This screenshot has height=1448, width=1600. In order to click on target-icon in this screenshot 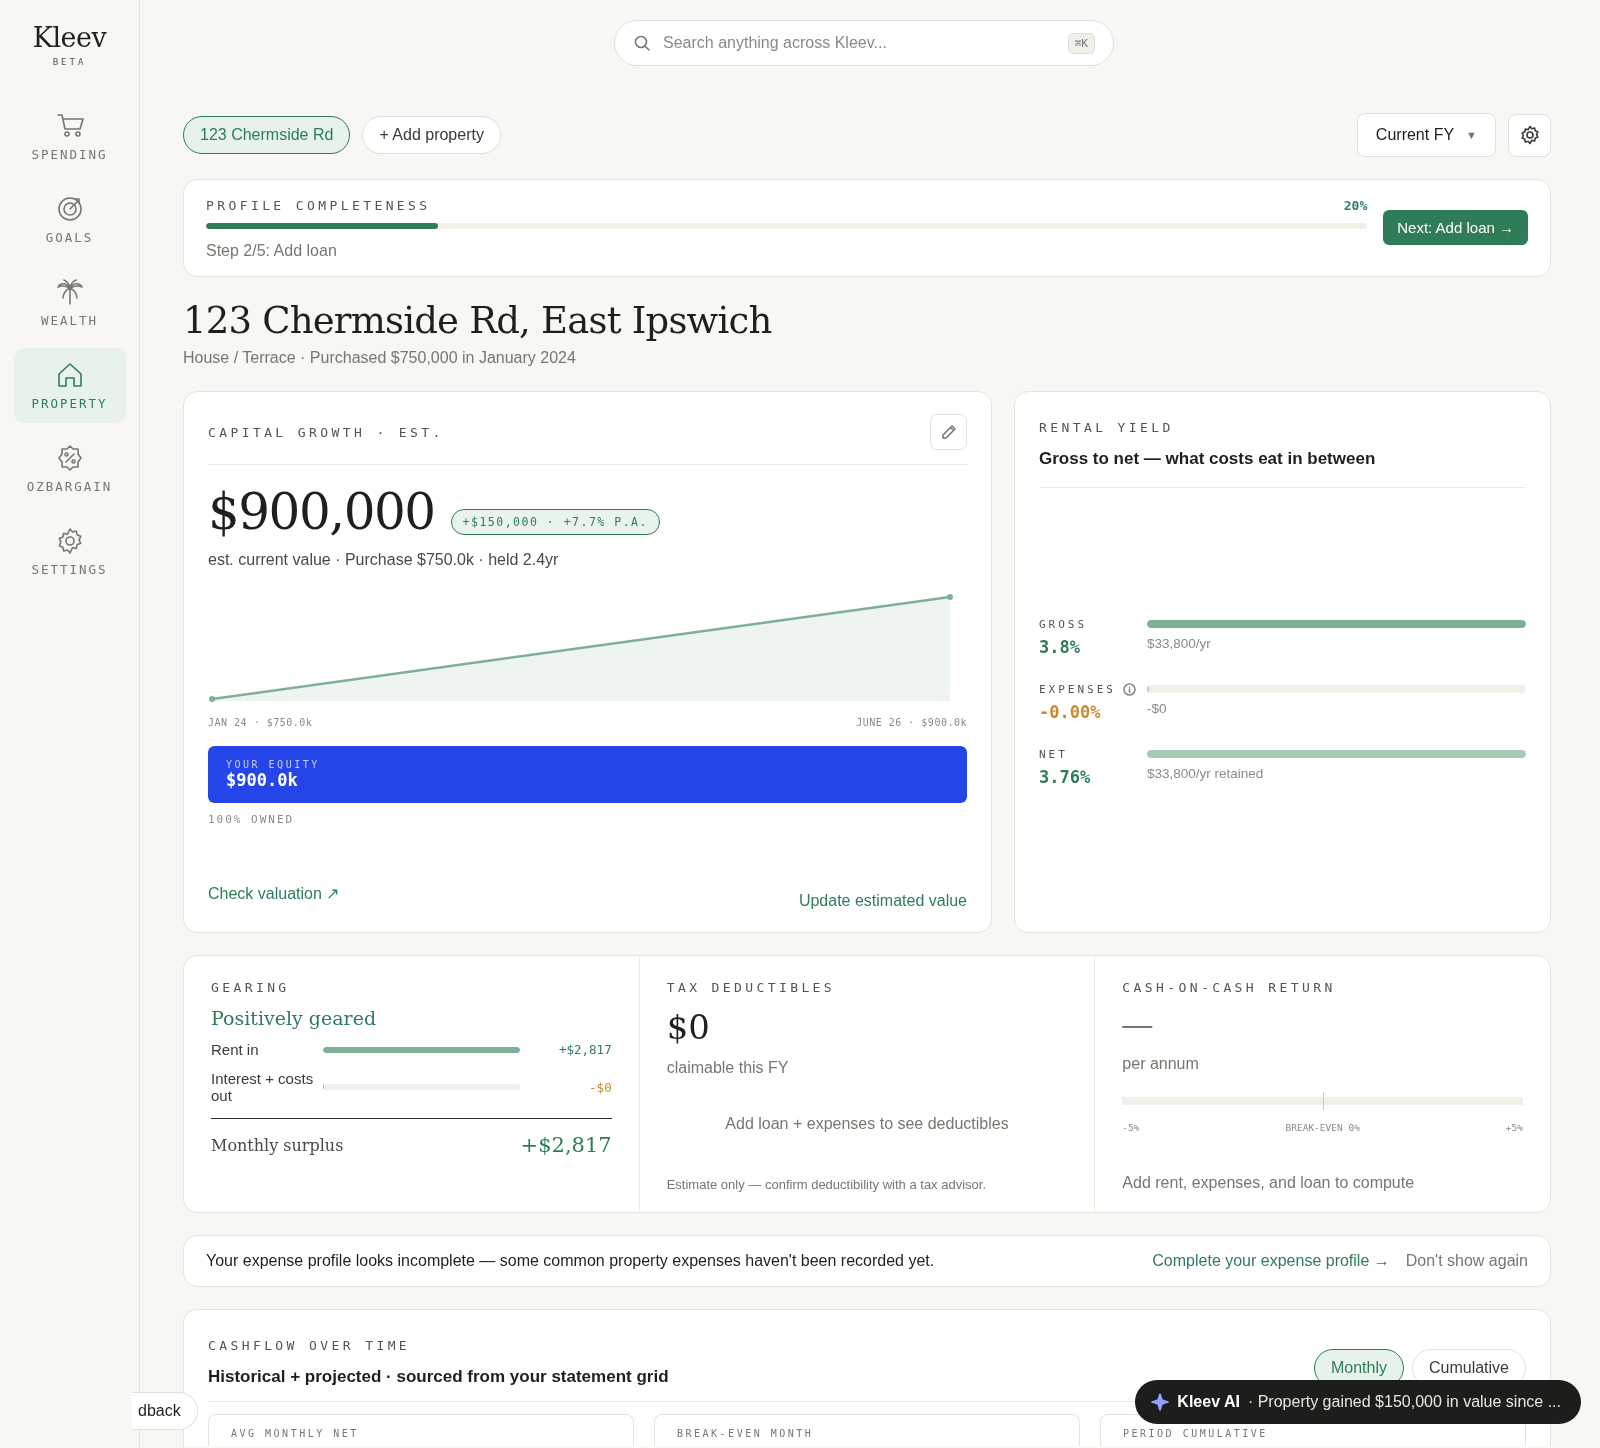, I will do `click(69, 208)`.